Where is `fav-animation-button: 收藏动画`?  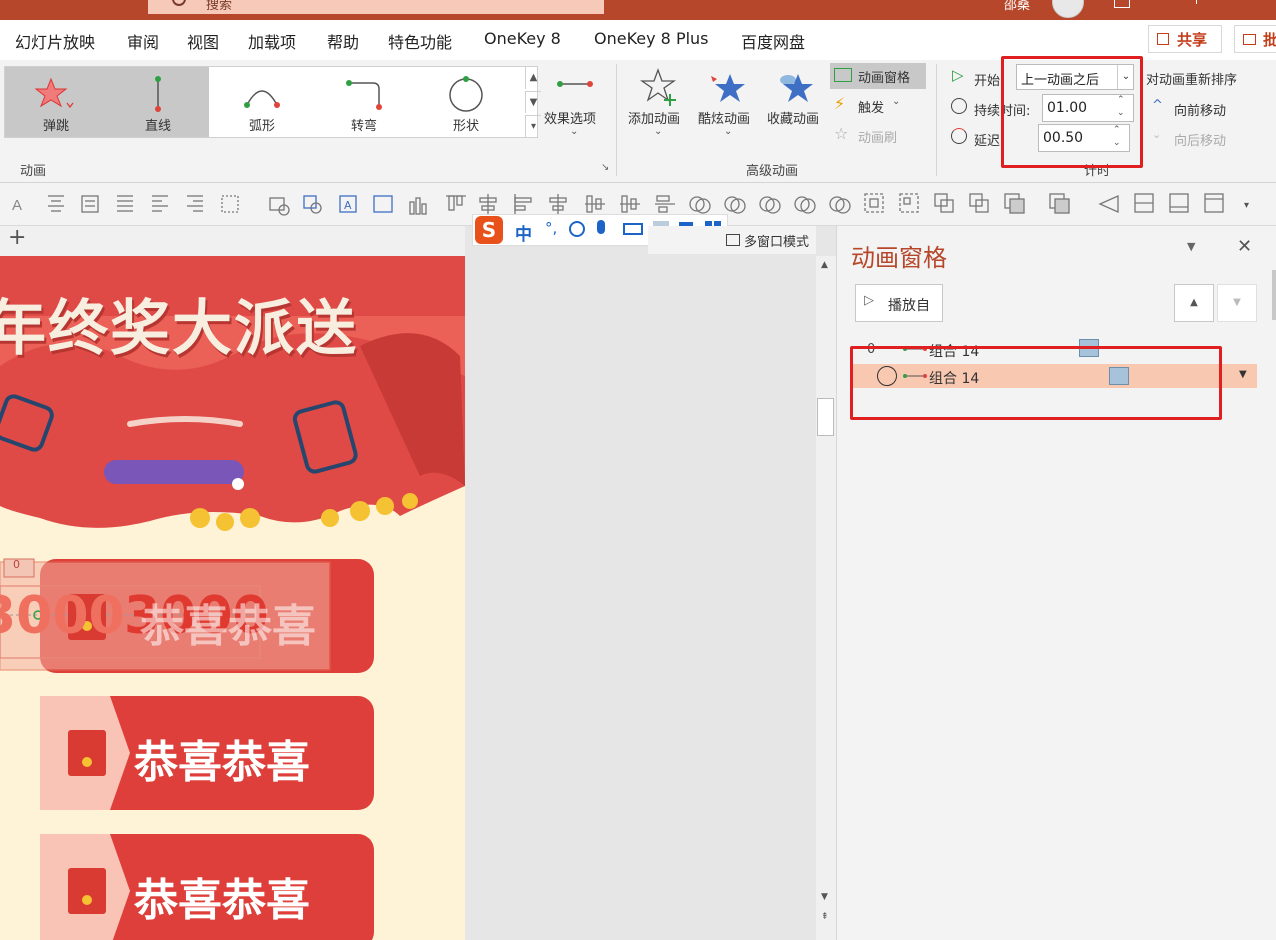
fav-animation-button: 收藏动画 is located at coordinates (797, 96).